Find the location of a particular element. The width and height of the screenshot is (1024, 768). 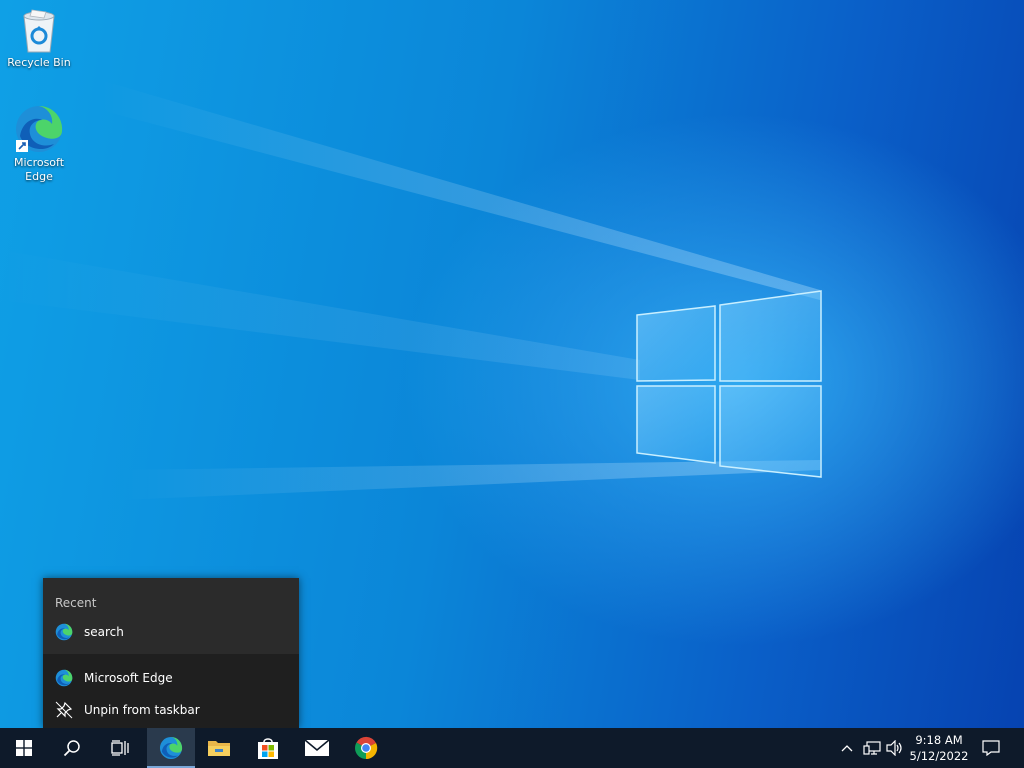

mail-icon is located at coordinates (317, 747).